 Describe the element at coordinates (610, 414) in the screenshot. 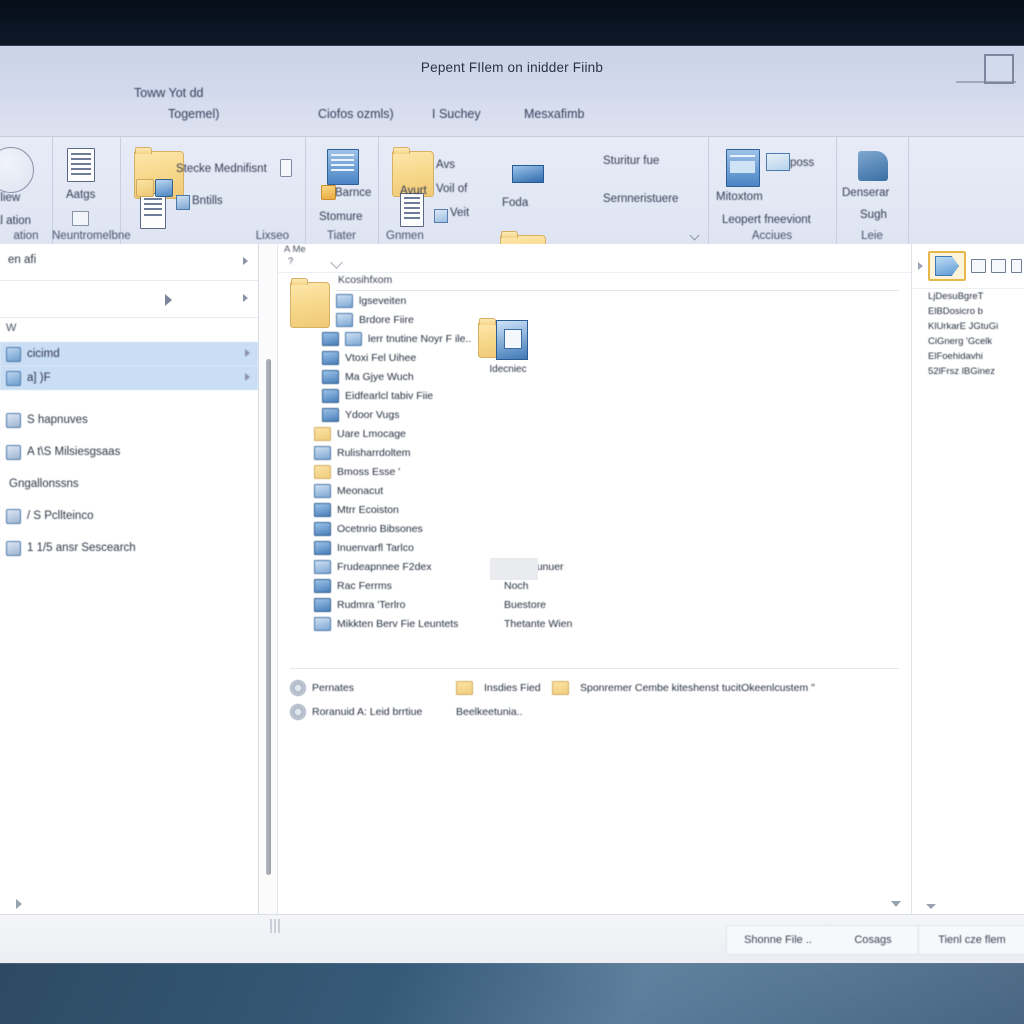

I see `list-item: Ydoor Vugs` at that location.